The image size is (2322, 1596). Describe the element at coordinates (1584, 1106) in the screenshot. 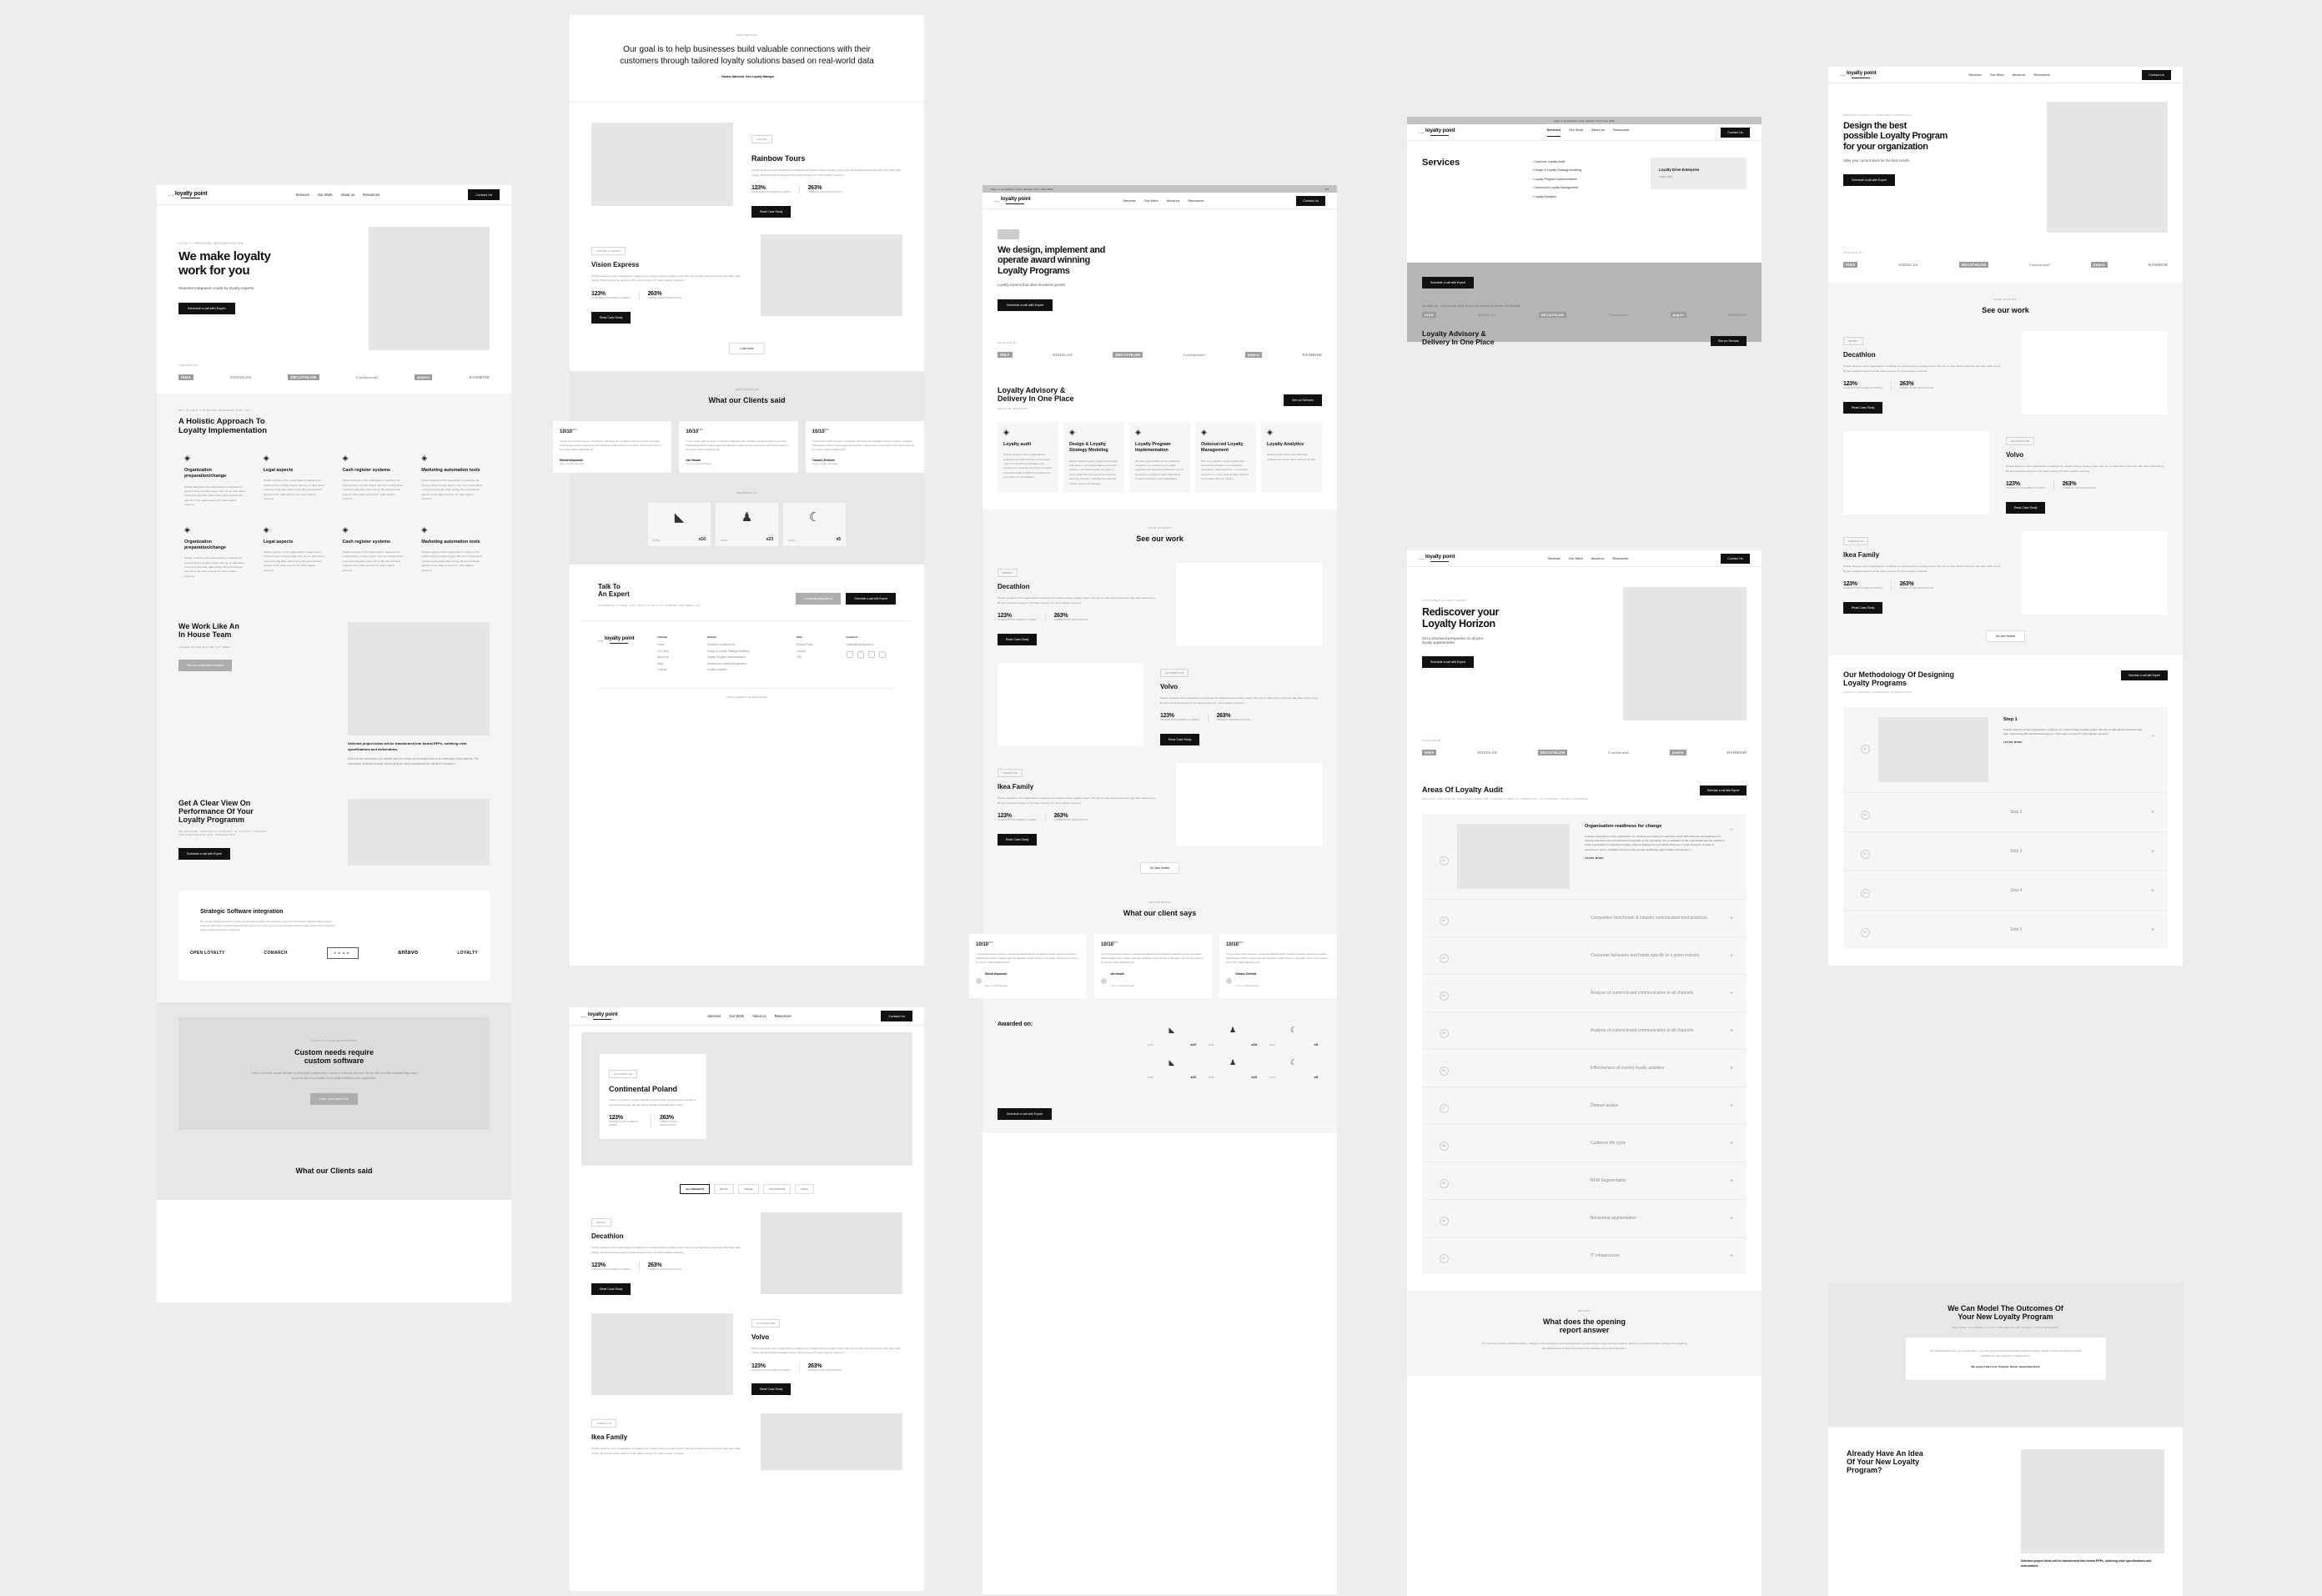

I see `accordion-item: 07 Dataset analys +` at that location.